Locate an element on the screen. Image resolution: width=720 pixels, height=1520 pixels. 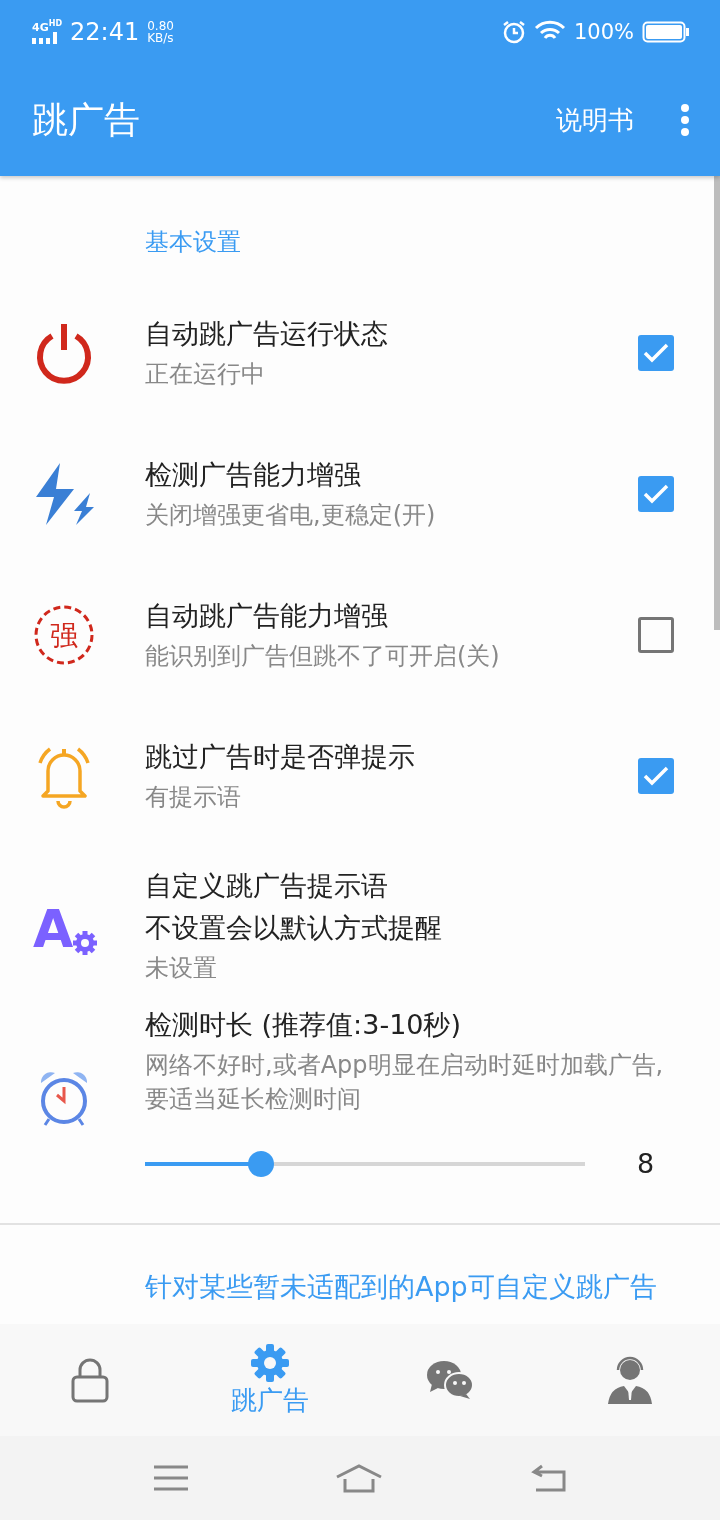
setting-title: 检测时长 (推荐值:3-10秒) is located at coordinates (304, 1025).